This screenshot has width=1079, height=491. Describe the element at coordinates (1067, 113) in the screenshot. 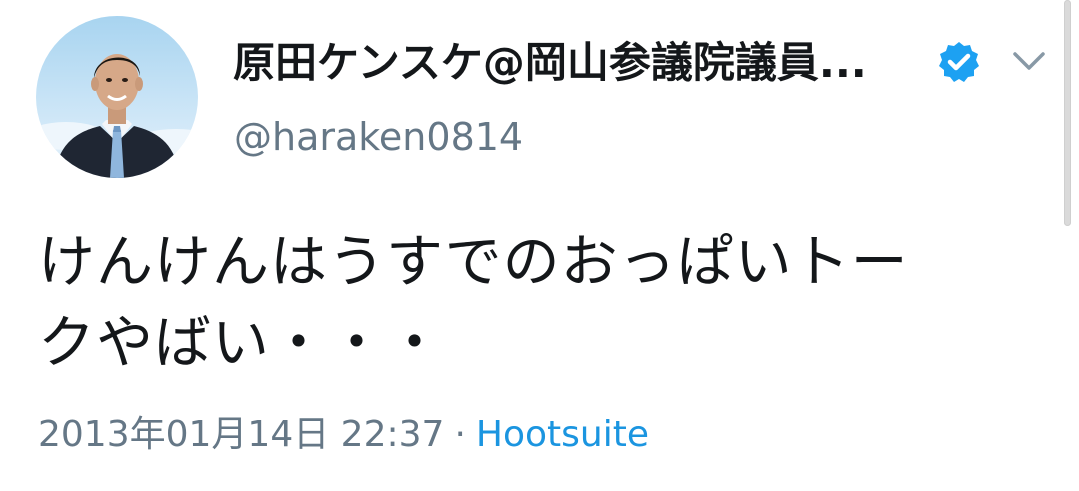

I see `scrollbar` at that location.